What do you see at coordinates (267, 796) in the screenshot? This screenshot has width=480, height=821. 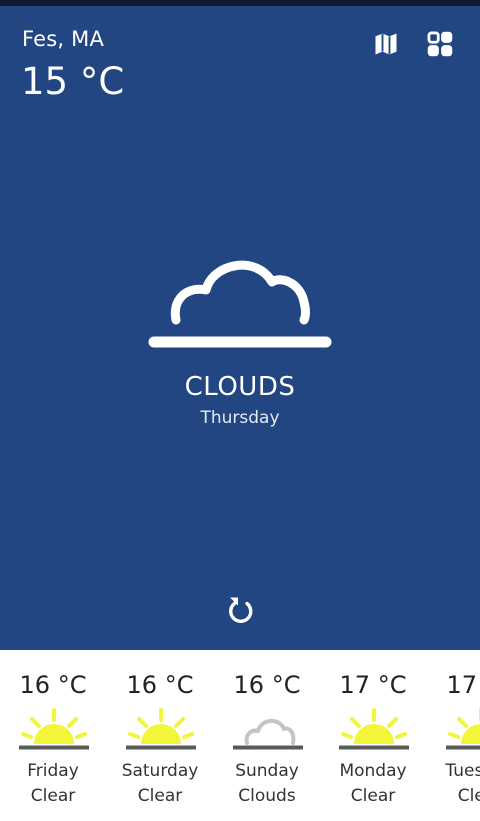 I see `forecast-condition: Clouds` at bounding box center [267, 796].